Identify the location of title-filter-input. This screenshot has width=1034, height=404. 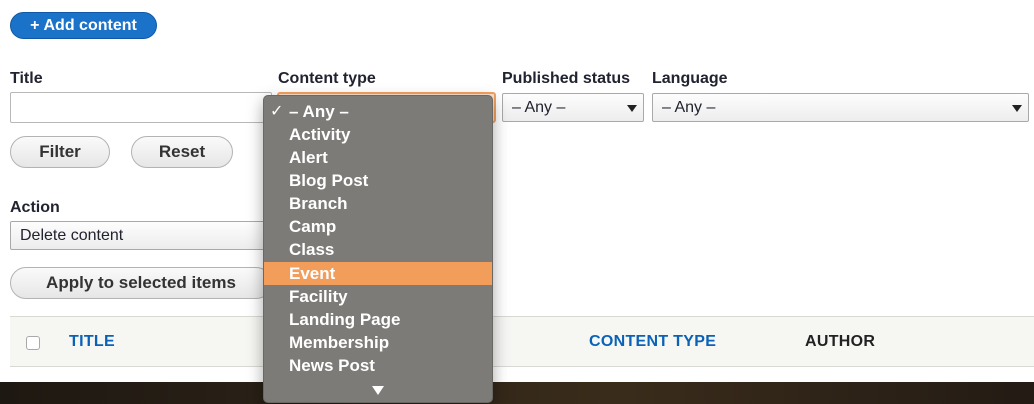
(141, 107).